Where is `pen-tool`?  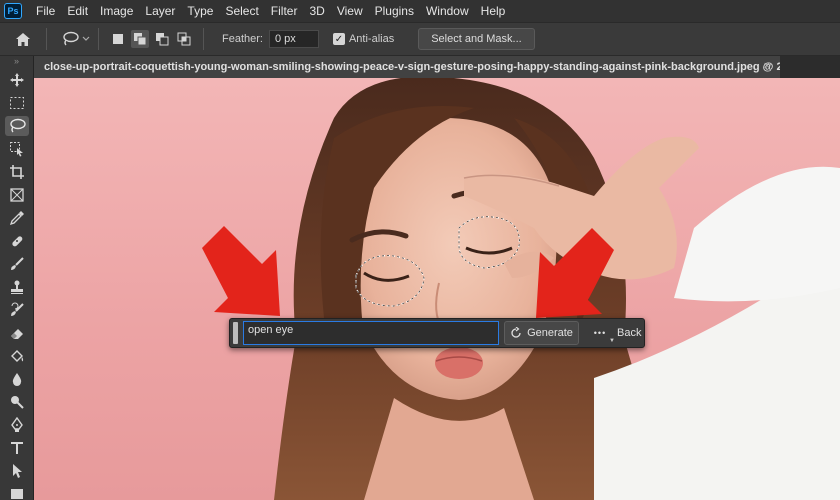
pen-tool is located at coordinates (17, 424).